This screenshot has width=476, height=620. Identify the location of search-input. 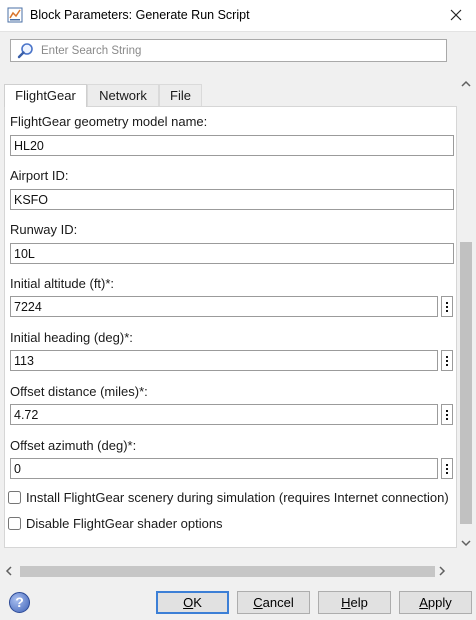
(241, 50).